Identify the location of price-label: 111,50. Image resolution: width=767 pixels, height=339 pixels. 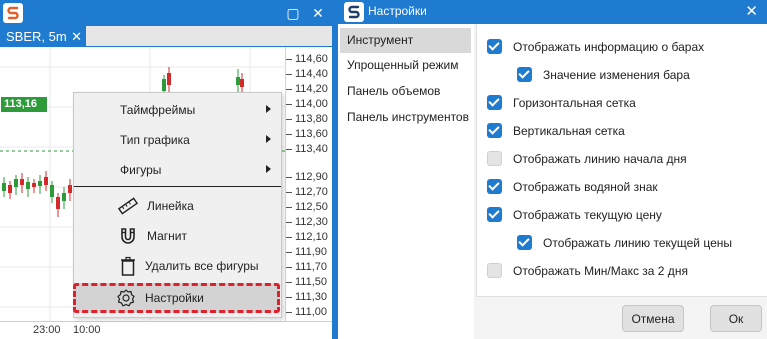
(311, 282).